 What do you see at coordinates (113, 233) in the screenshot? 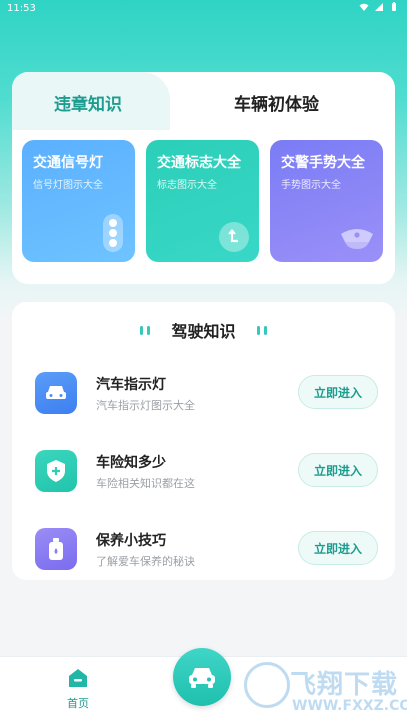
I see `traffic-light-icon` at bounding box center [113, 233].